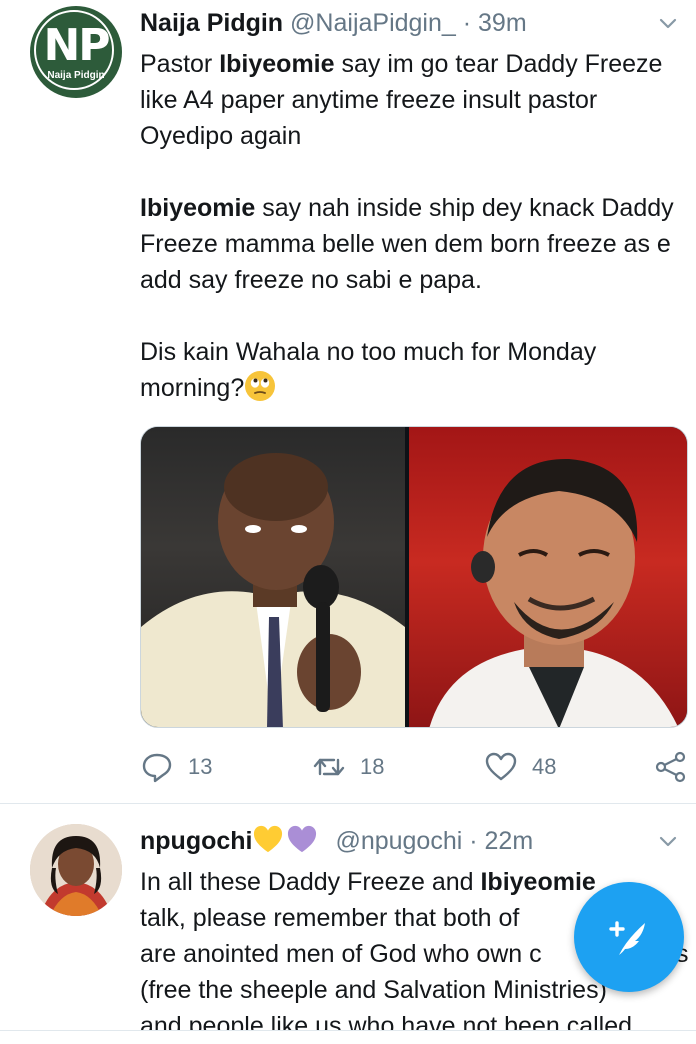 This screenshot has width=696, height=1044. Describe the element at coordinates (273, 577) in the screenshot. I see `image-left-pastor` at that location.